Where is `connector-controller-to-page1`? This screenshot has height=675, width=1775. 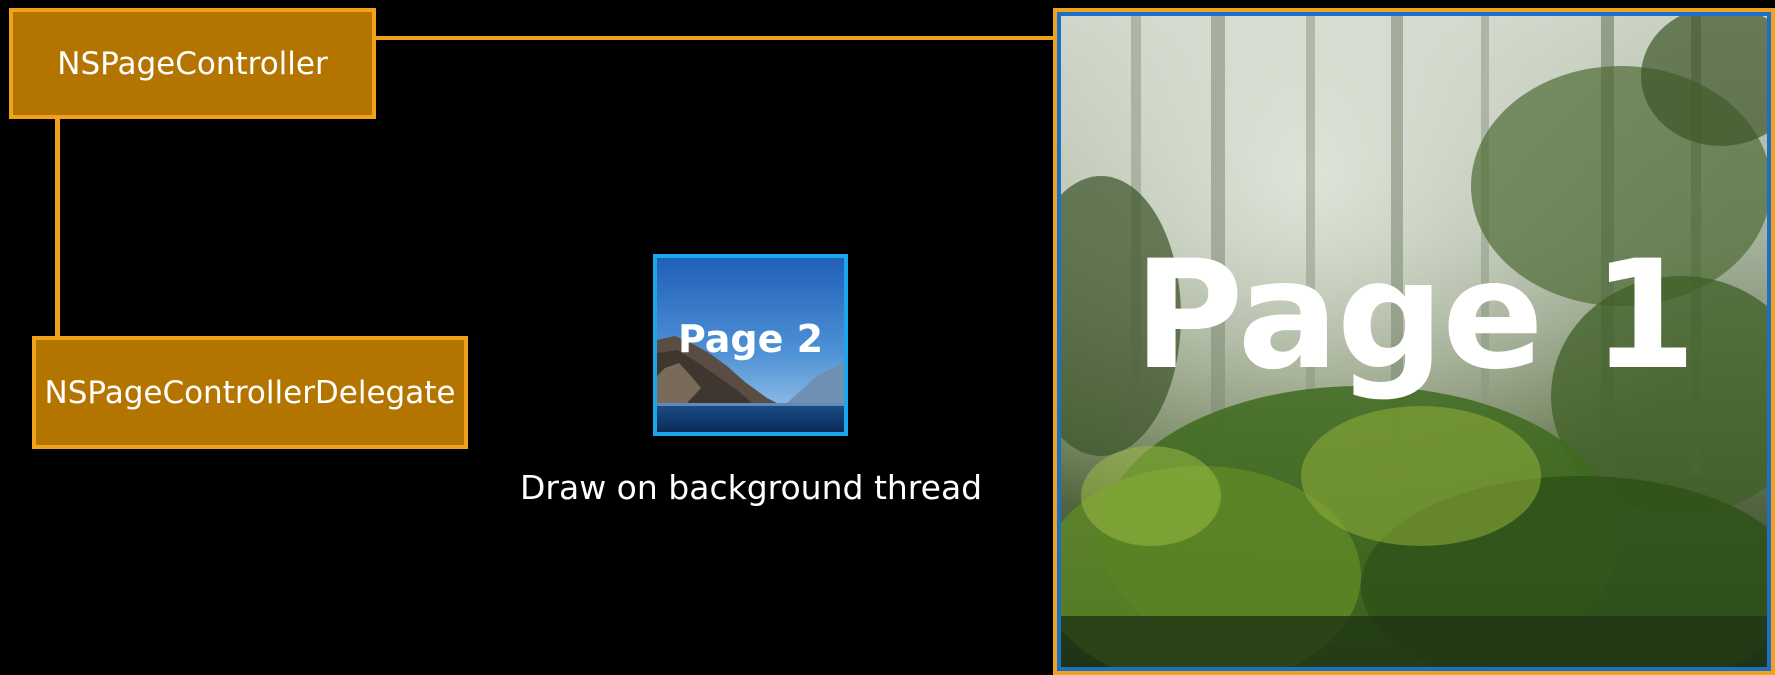
connector-controller-to-page1 is located at coordinates (715, 38).